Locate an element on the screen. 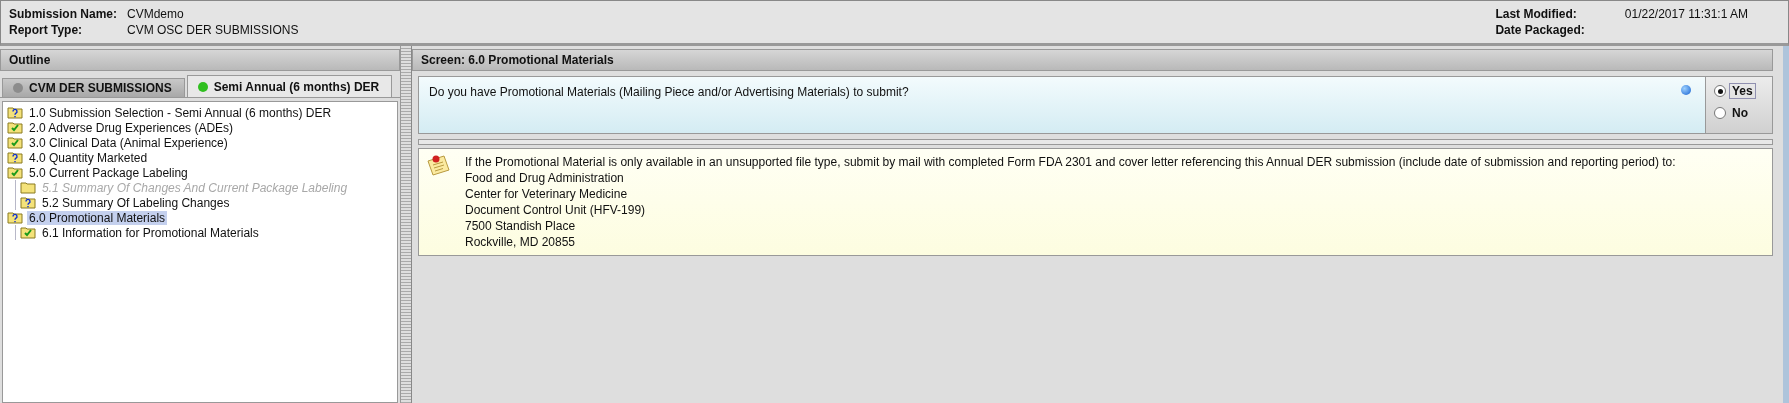 The image size is (1789, 403). tree-item: 3.0 Clinical Data (Animal Experience) is located at coordinates (128, 142).